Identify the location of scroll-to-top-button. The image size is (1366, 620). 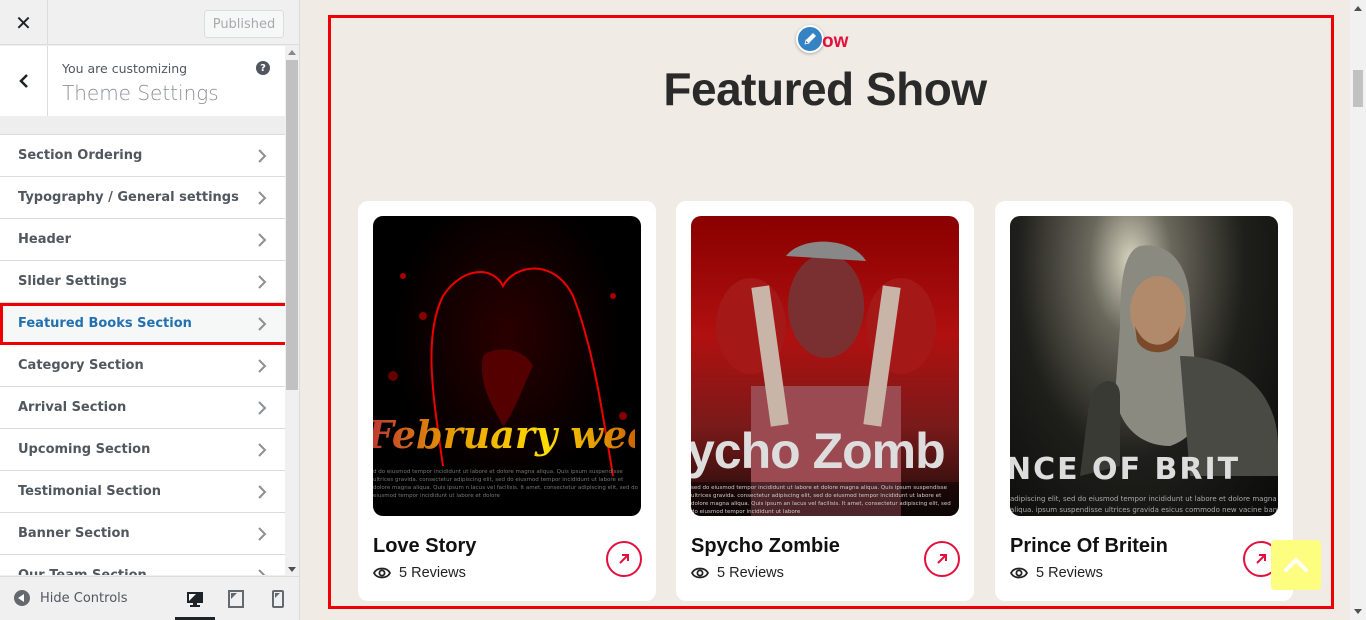
(1296, 565).